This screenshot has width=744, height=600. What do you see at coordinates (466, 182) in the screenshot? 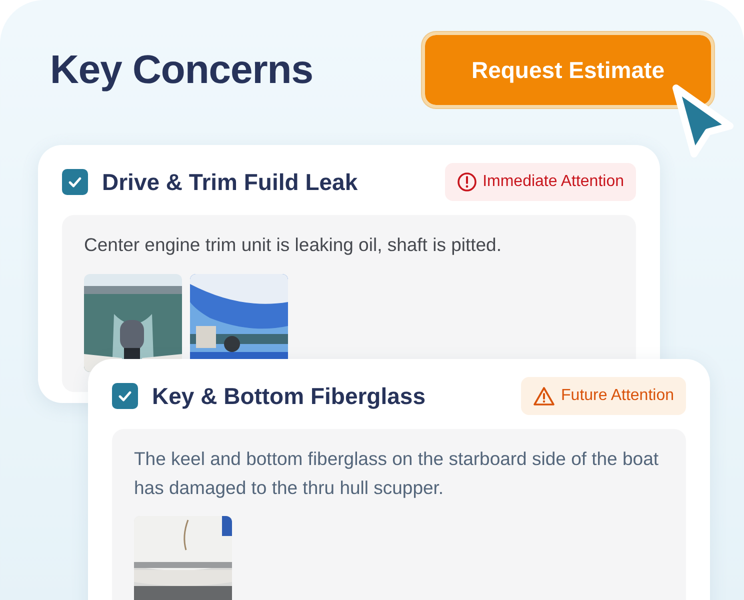
I see `alert-circle-icon` at bounding box center [466, 182].